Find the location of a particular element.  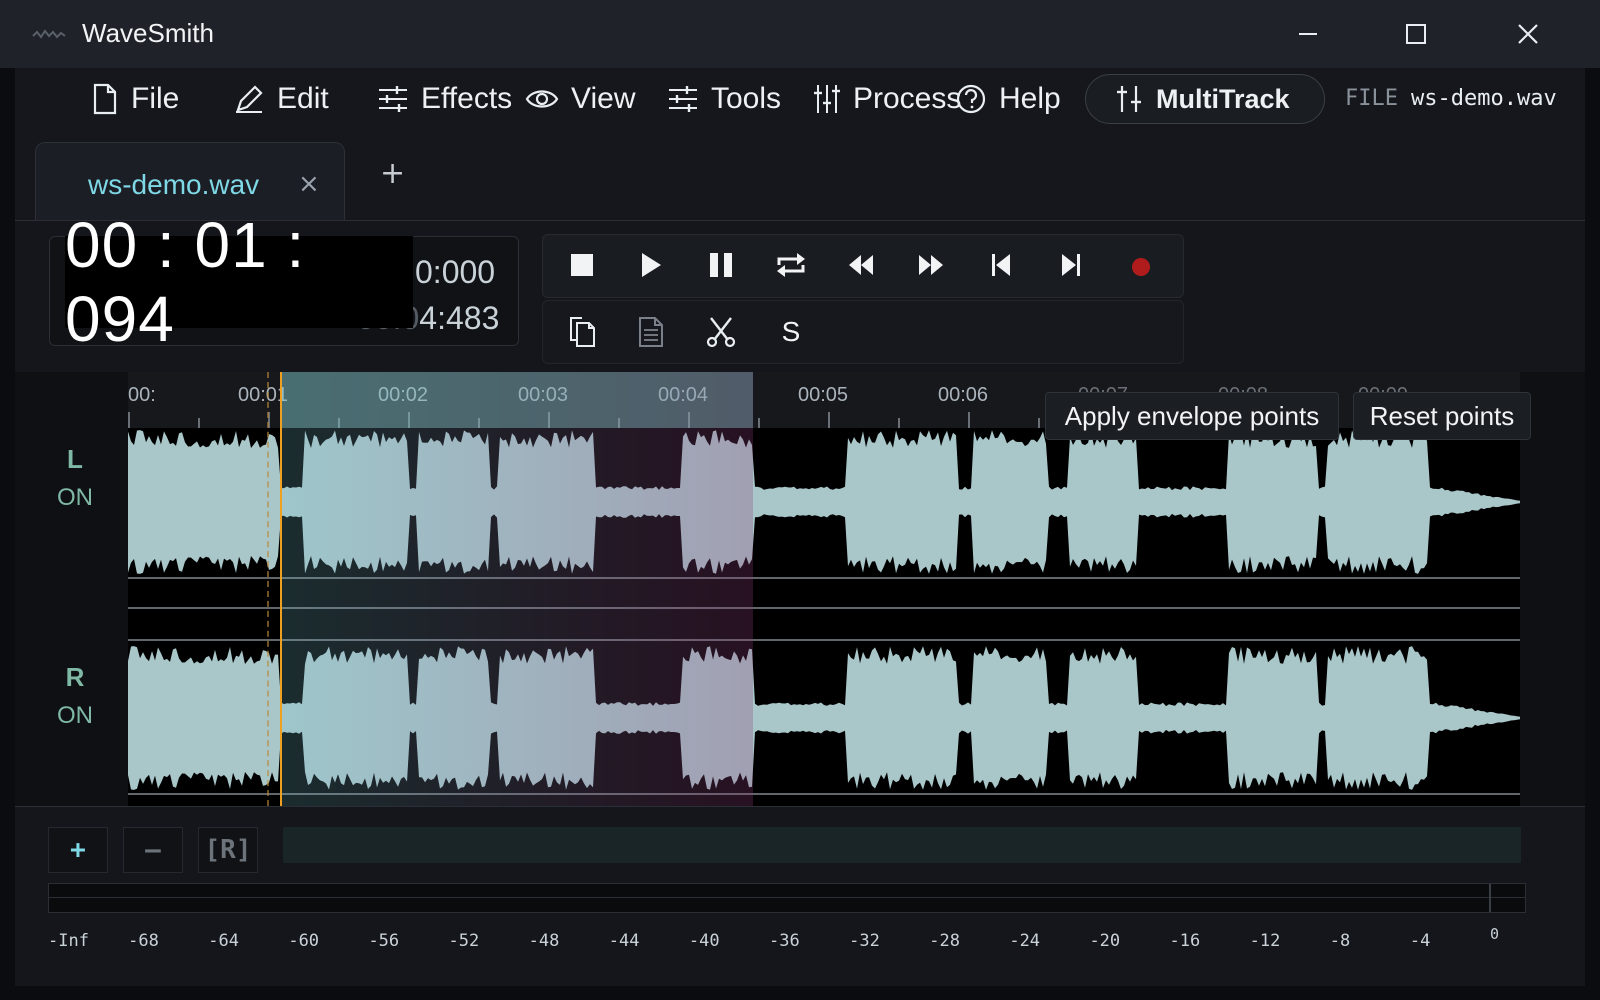

stop-icon is located at coordinates (582, 265).